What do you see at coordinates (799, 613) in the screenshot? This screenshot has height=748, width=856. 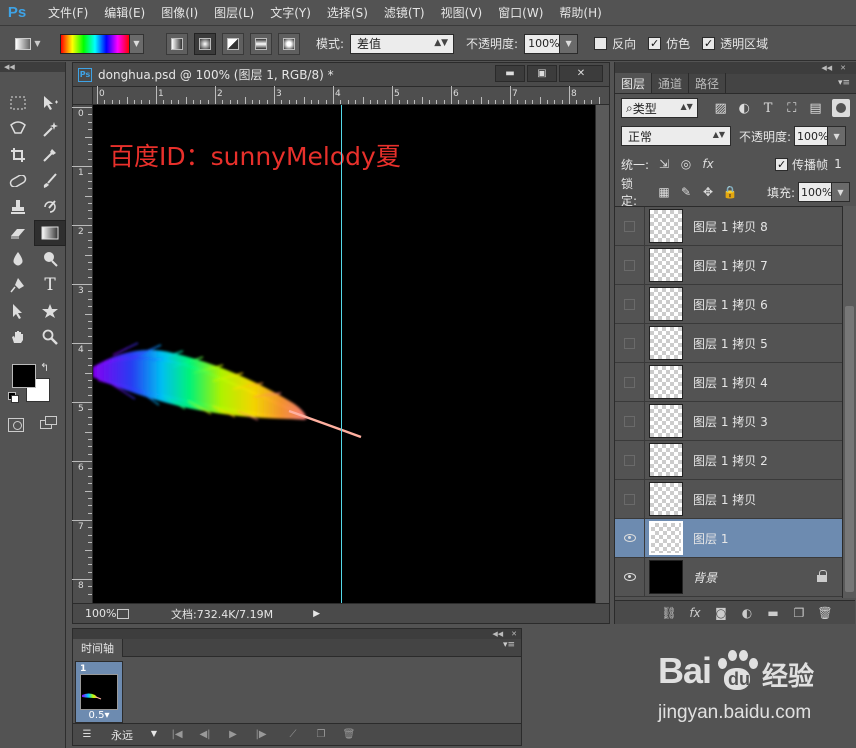 I see `new-layer-icon: ❐` at bounding box center [799, 613].